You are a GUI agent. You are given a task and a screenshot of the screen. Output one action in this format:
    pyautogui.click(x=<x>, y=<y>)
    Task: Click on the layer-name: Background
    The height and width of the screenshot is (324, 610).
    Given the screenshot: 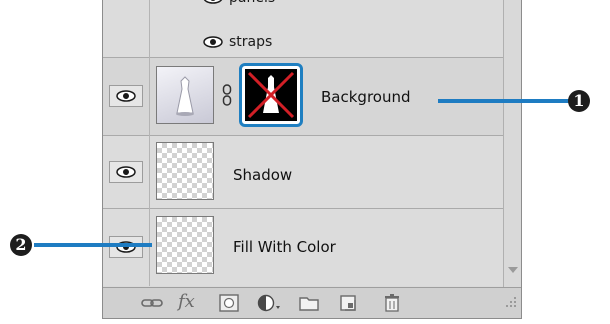 What is the action you would take?
    pyautogui.click(x=366, y=97)
    